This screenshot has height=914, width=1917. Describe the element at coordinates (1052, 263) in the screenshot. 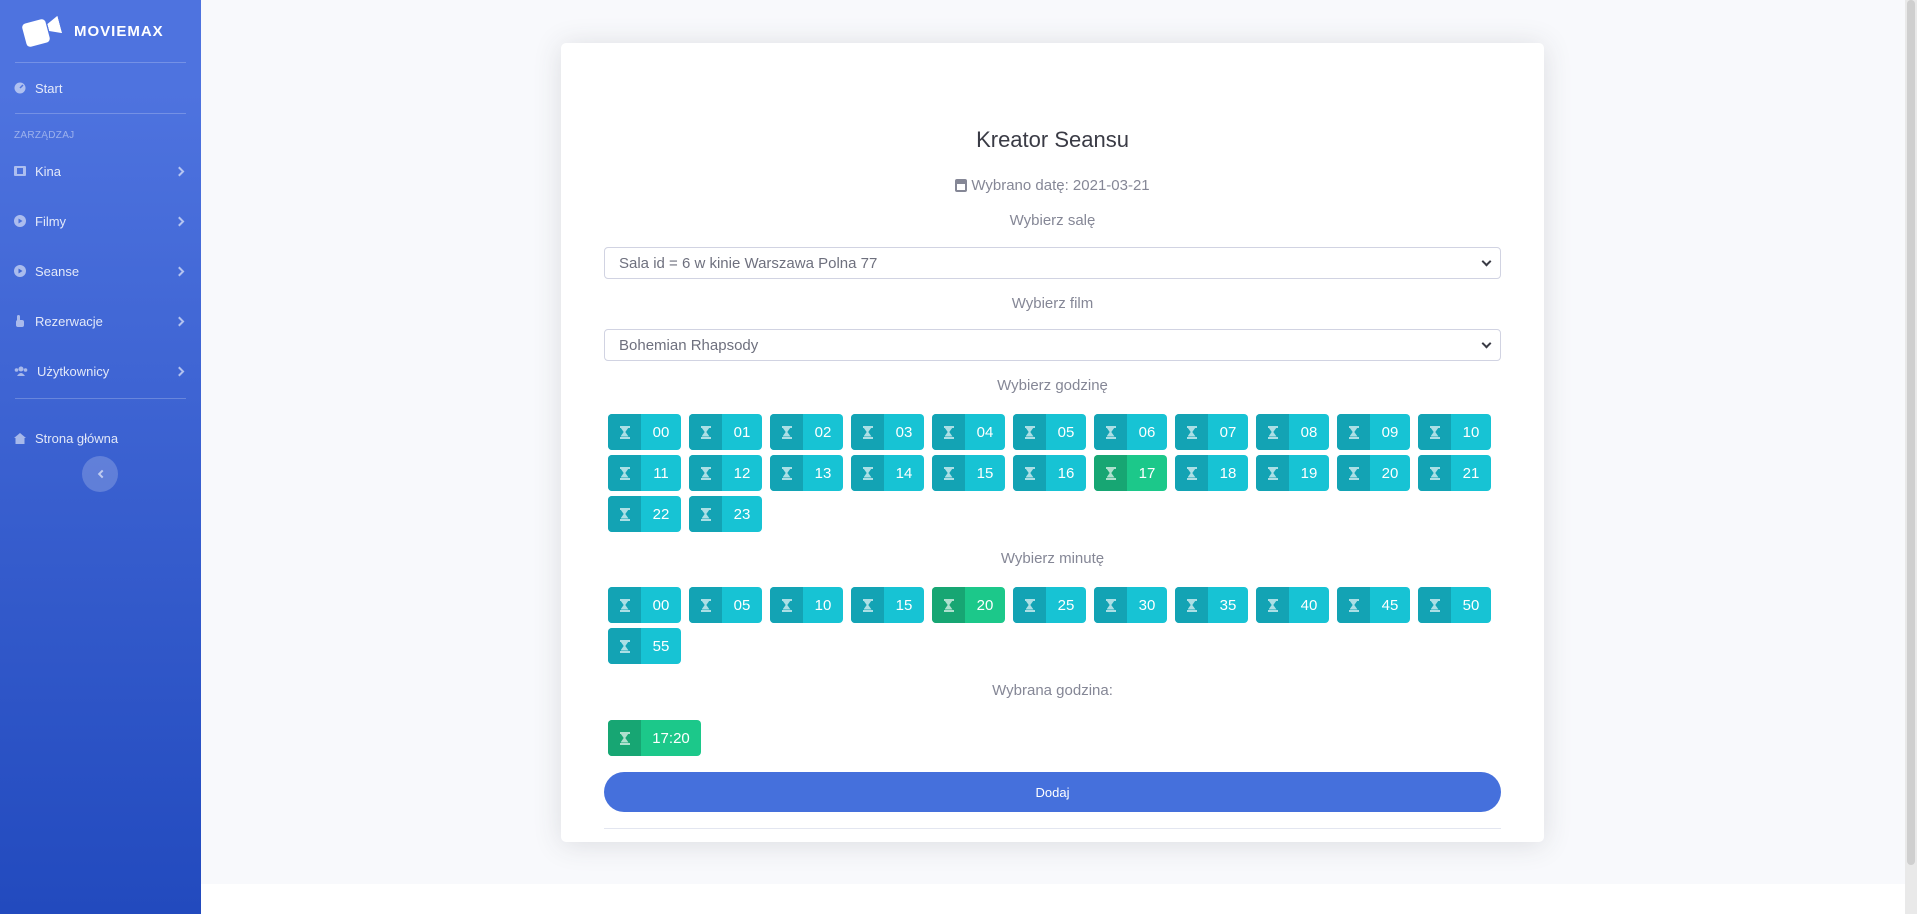

I see `hall-select: Sala id = 6 w kinie Warszawa Polna 77` at that location.